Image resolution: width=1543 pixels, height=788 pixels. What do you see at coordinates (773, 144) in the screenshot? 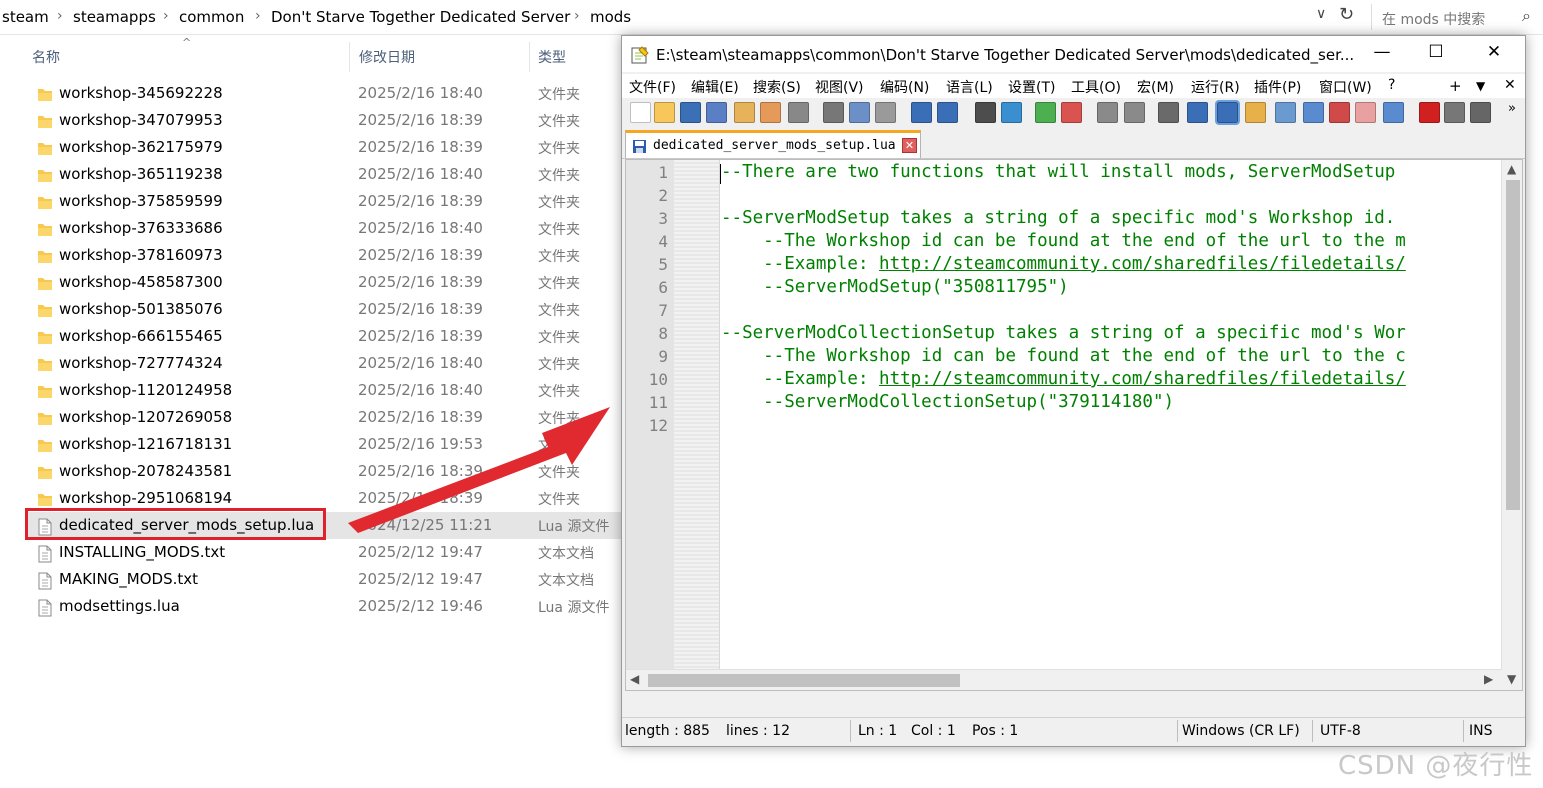
I see `tab-dedicated-server-mods-setup: dedicated_server_mods_setup.lua ✕` at bounding box center [773, 144].